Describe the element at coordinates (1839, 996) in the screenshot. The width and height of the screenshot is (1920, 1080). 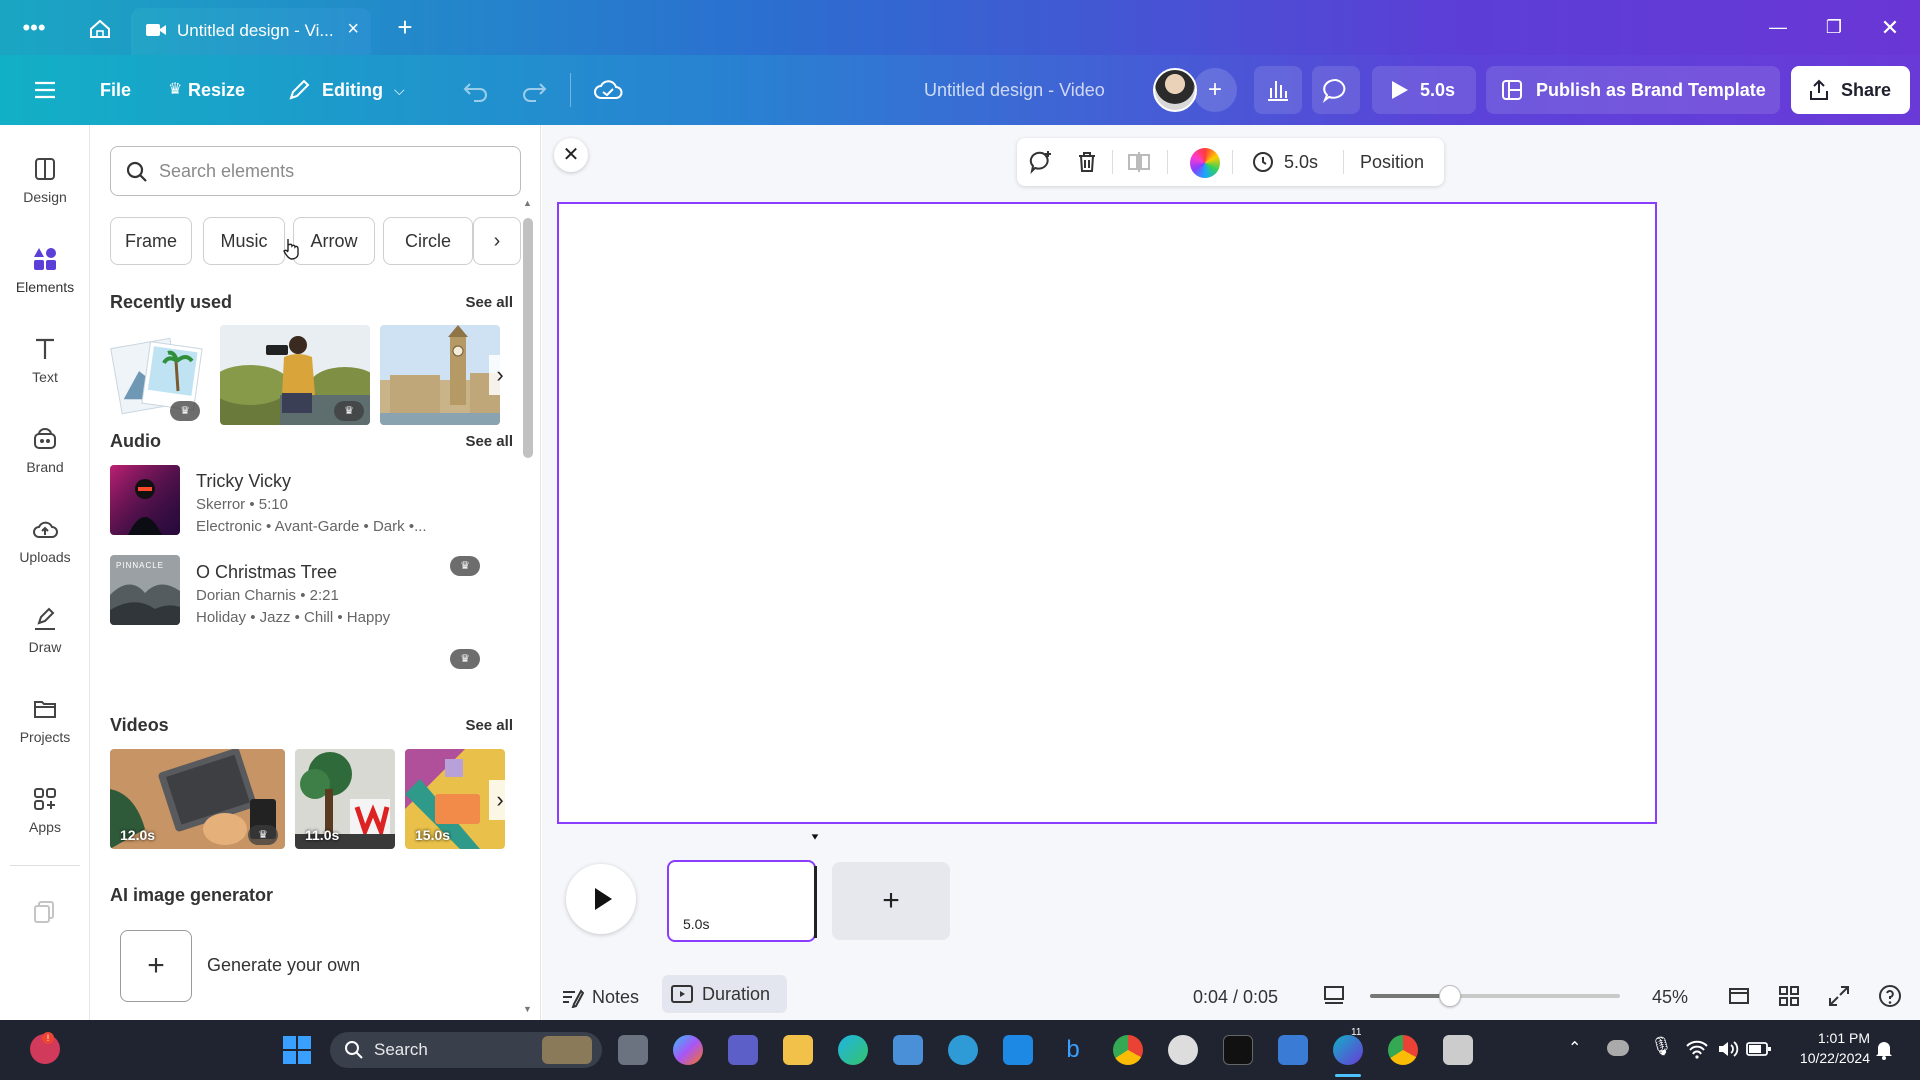
I see `fullscreen-icon` at that location.